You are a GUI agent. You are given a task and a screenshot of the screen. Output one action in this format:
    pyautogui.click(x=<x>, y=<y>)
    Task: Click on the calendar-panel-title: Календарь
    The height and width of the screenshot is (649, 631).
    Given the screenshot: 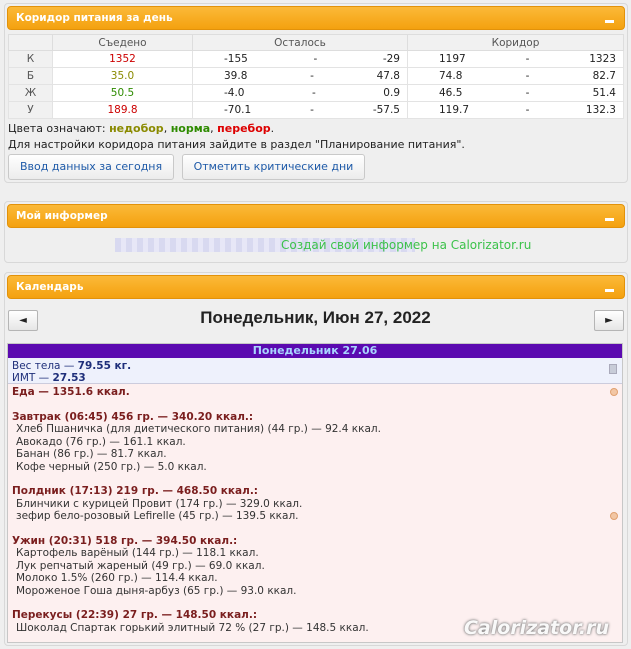 What is the action you would take?
    pyautogui.click(x=50, y=287)
    